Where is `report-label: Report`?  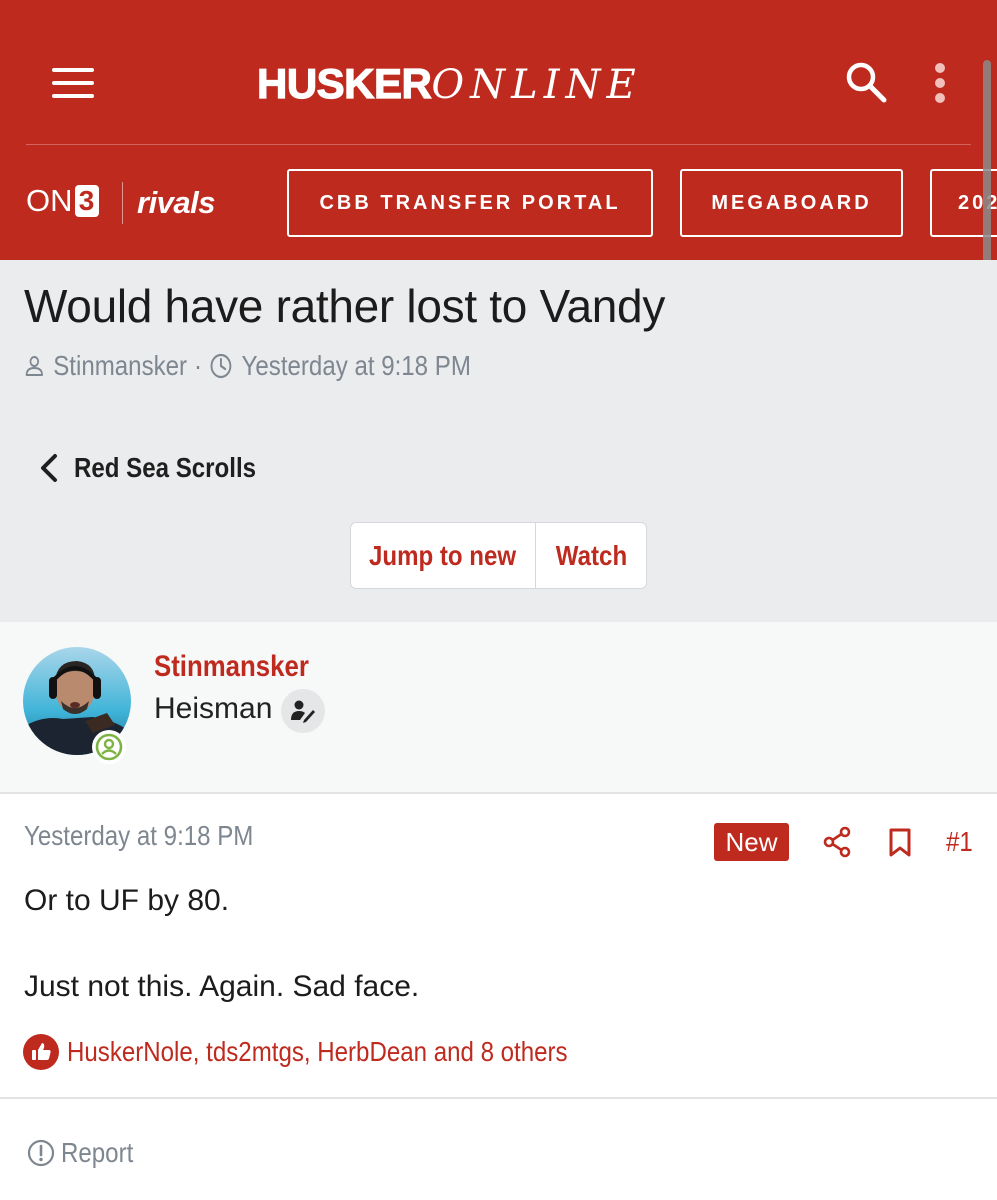 report-label: Report is located at coordinates (97, 1152).